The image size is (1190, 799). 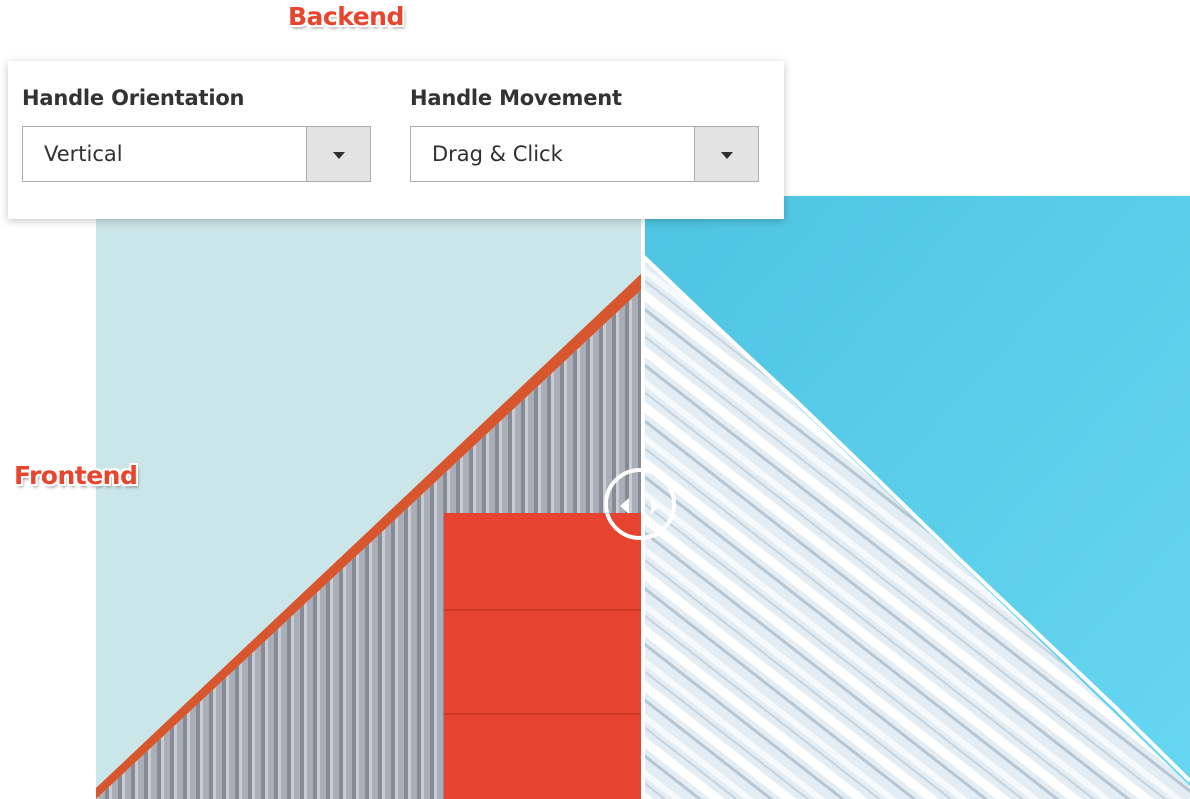 What do you see at coordinates (640, 504) in the screenshot?
I see `slider-handle` at bounding box center [640, 504].